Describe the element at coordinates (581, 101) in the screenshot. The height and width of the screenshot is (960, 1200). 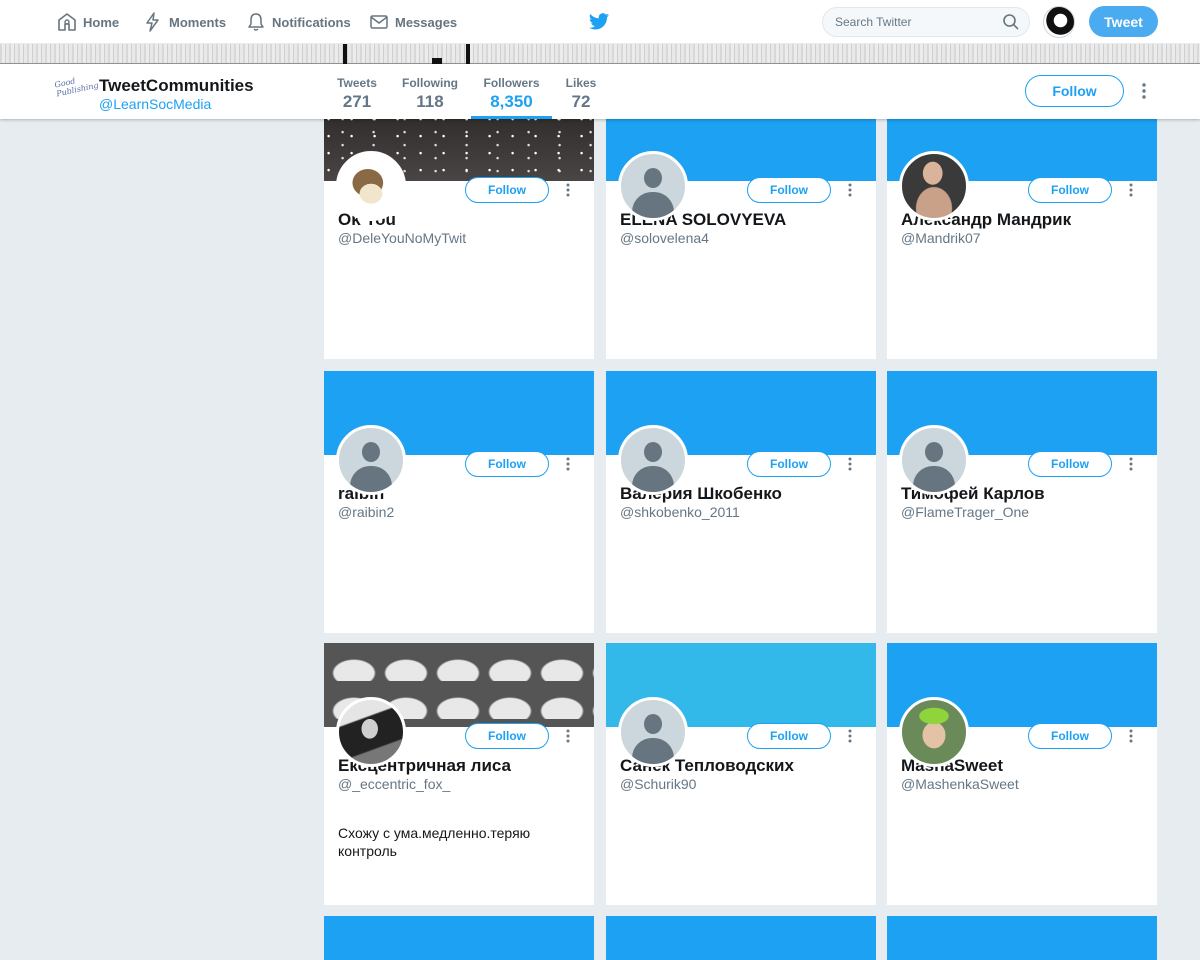
I see `stat-likes-value: 72` at that location.